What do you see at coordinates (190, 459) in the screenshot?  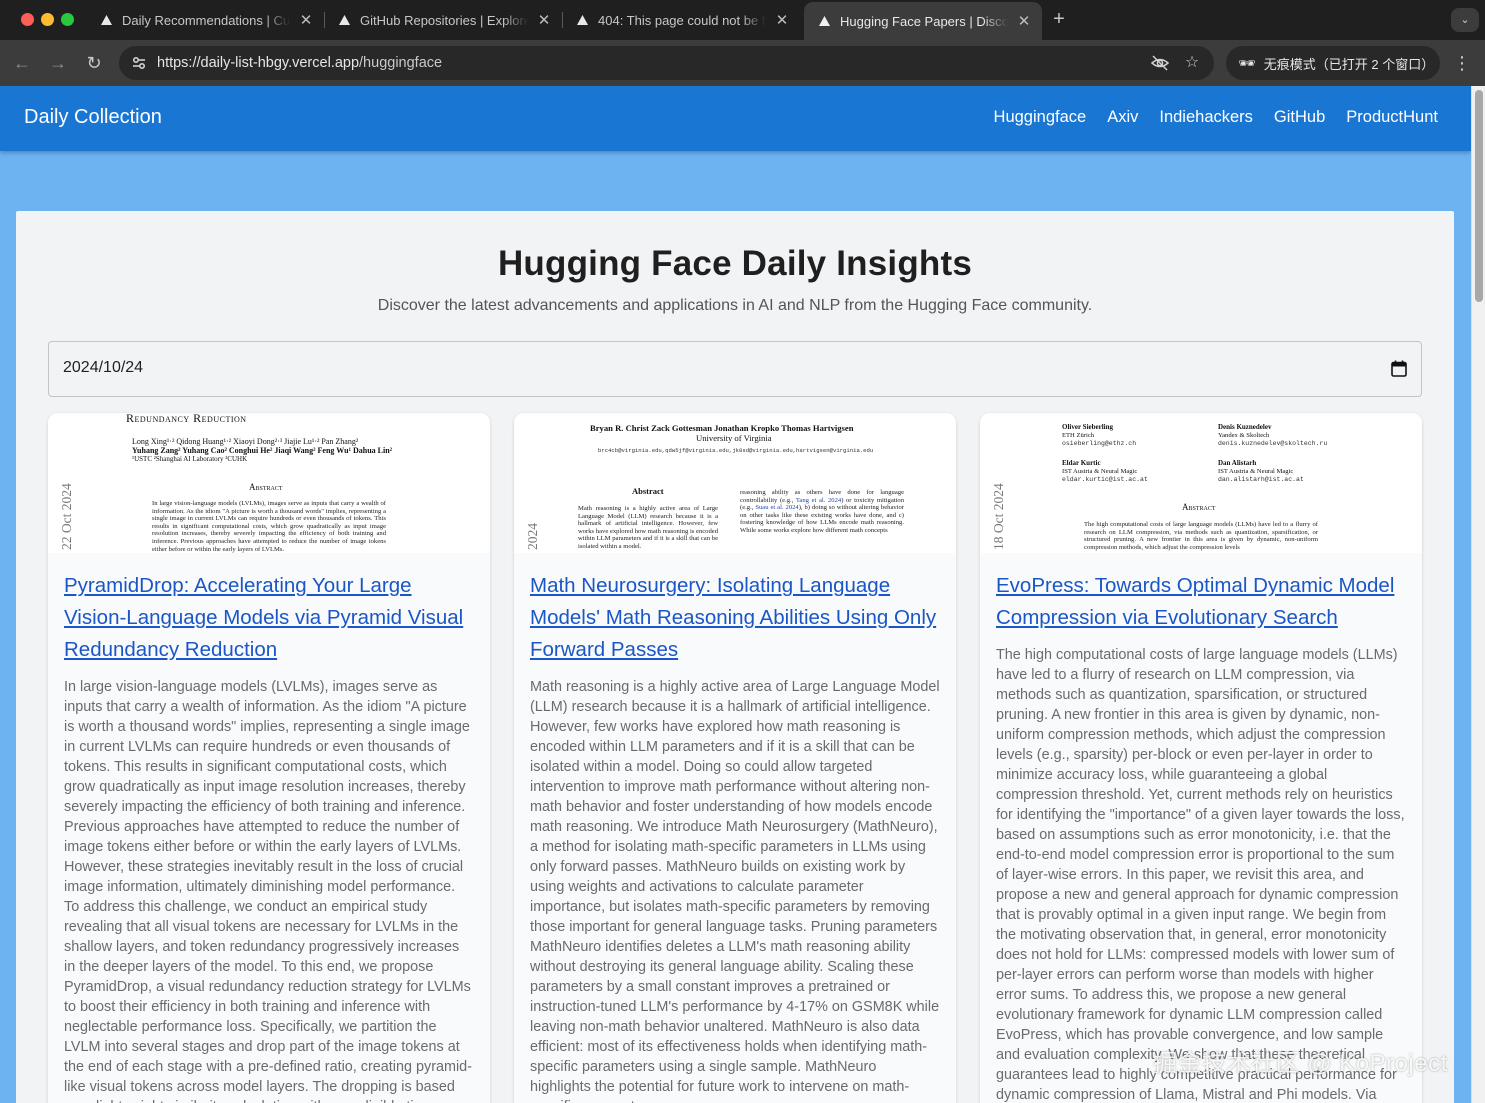 I see `thumb-affiliations: ¹USTC ²Shanghai AI Laboratory ³CUHK` at bounding box center [190, 459].